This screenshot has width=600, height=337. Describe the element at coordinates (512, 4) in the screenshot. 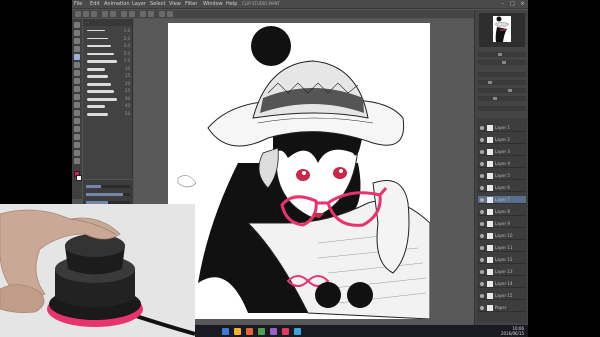

I see `maximize-icon: □` at that location.